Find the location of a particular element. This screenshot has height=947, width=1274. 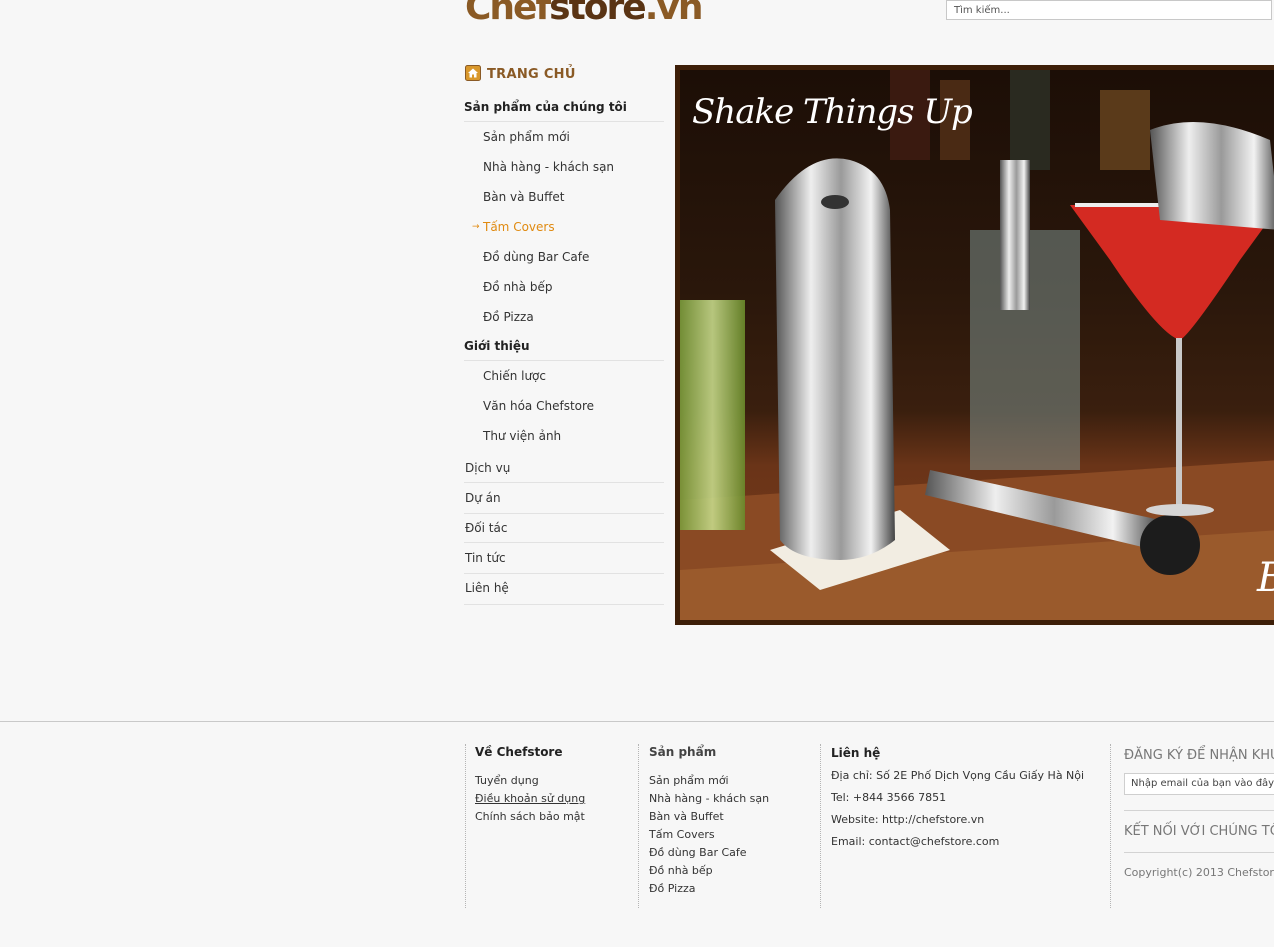

home-icon is located at coordinates (473, 73).